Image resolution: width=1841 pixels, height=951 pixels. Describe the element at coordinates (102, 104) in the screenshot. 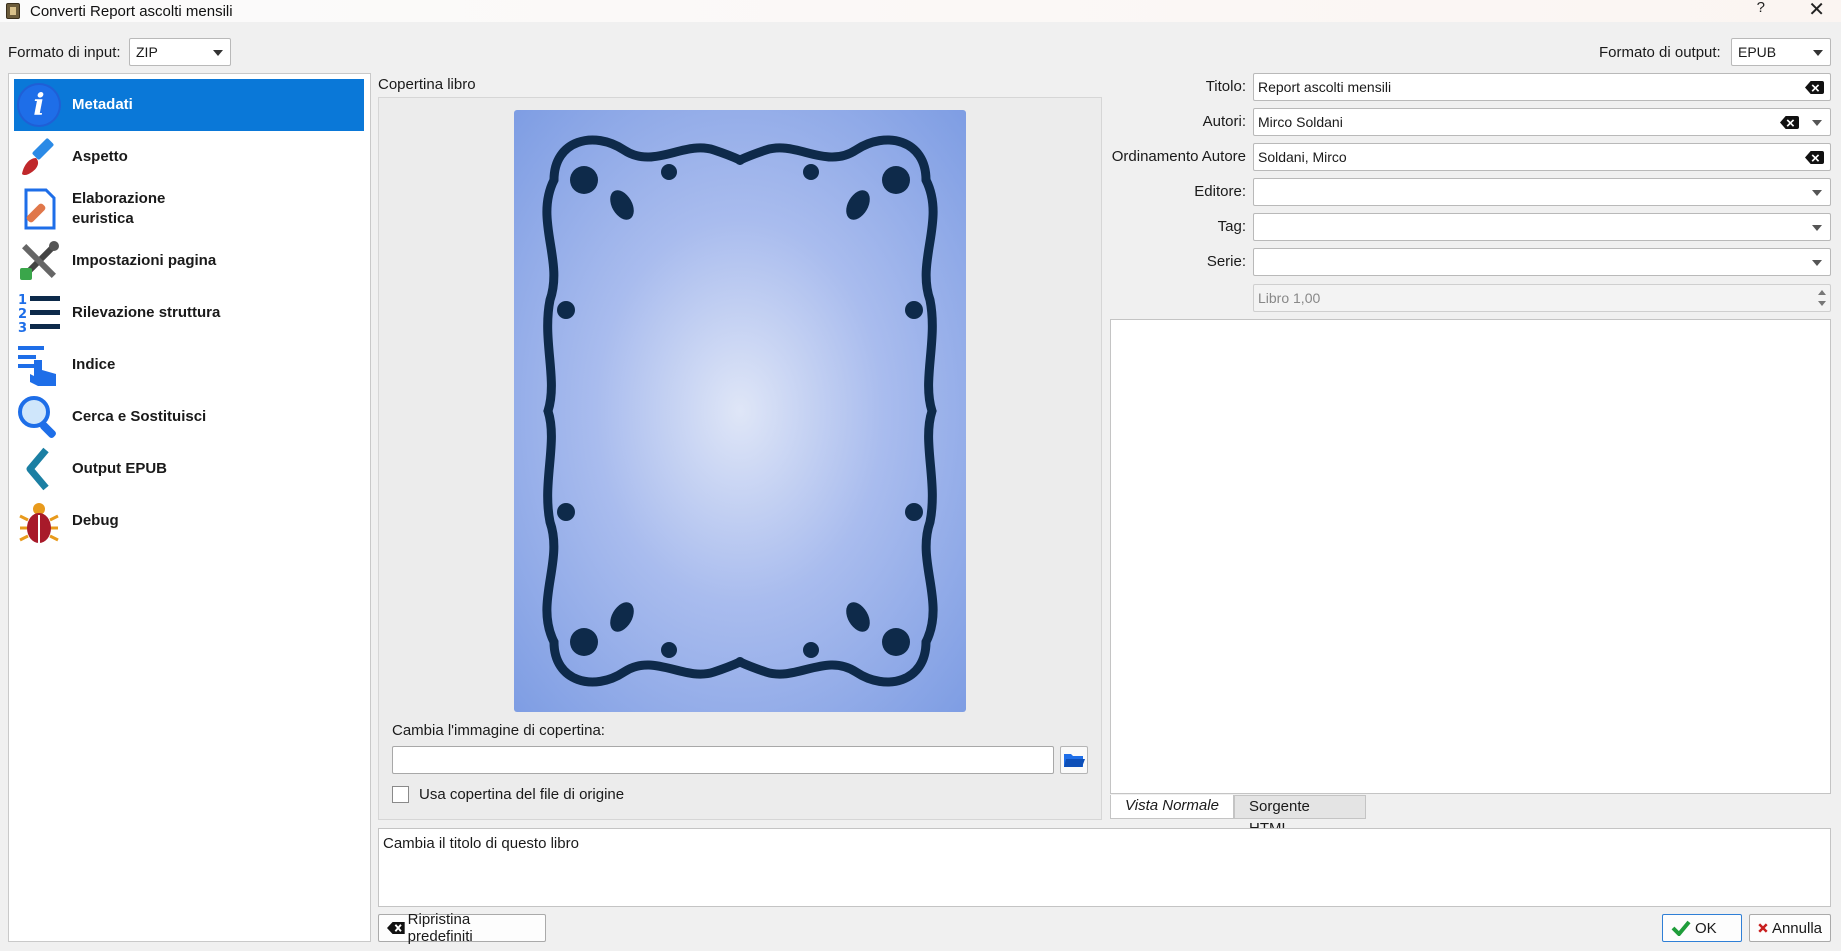

I see `sidebar-item-label: Metadati` at that location.